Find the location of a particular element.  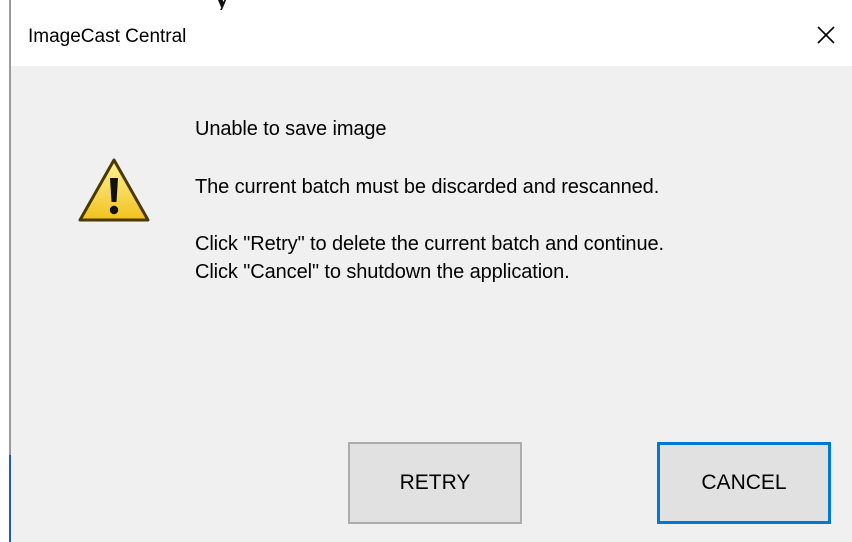

cancel-button: CANCEL is located at coordinates (744, 483).